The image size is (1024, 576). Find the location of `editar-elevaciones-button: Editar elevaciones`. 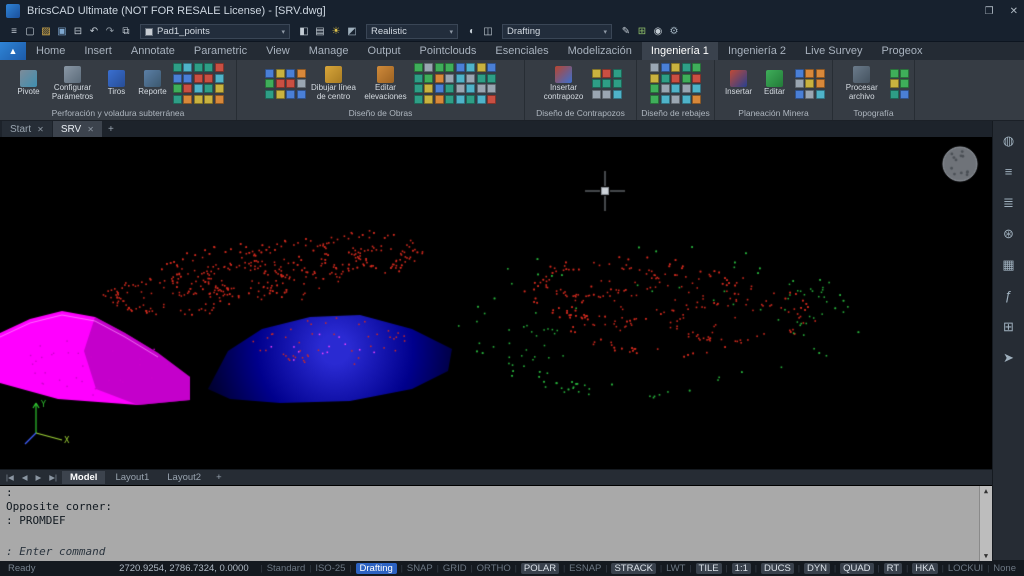

editar-elevaciones-button: Editar elevaciones is located at coordinates (386, 83).